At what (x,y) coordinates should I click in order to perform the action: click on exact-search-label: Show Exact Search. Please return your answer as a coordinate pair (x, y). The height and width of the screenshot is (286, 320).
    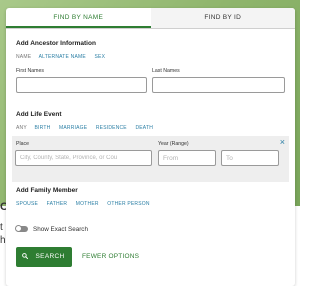
    Looking at the image, I should click on (60, 229).